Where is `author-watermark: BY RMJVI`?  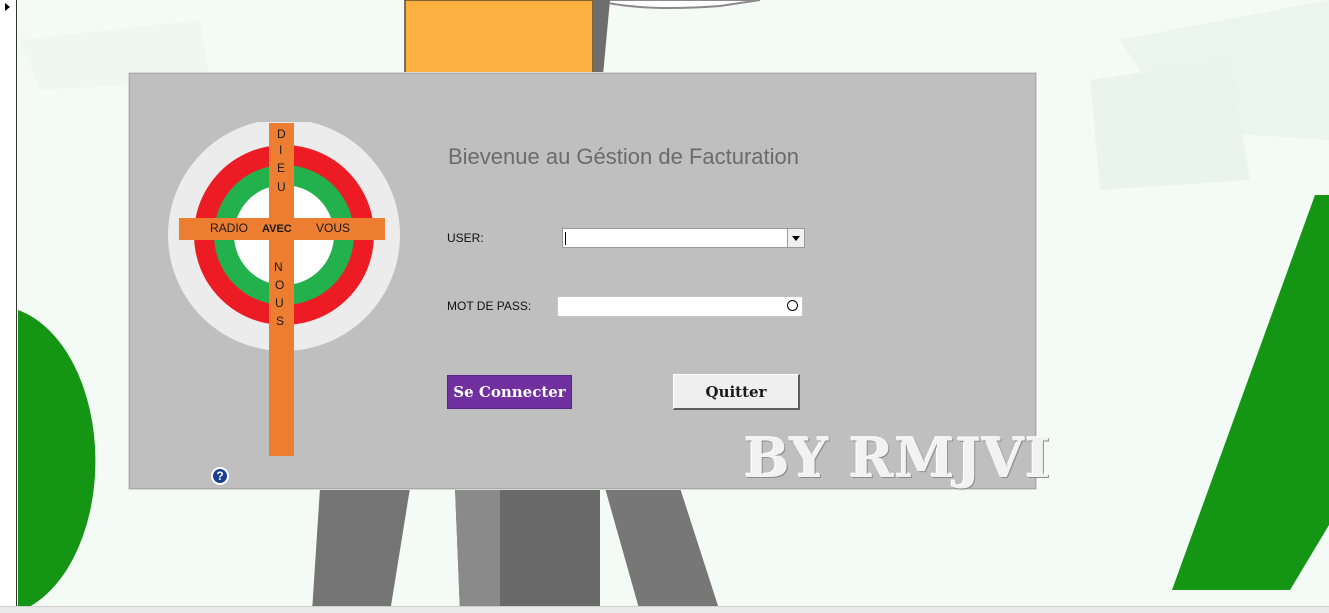
author-watermark: BY RMJVI is located at coordinates (898, 458).